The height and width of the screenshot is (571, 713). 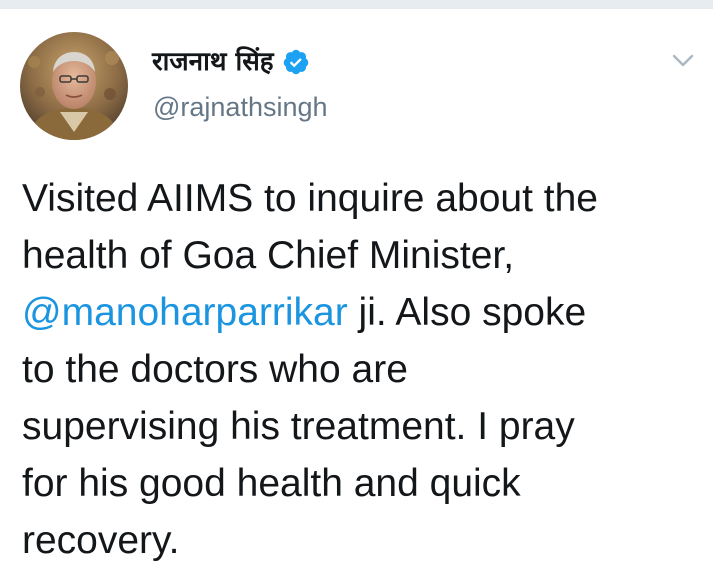 What do you see at coordinates (101, 540) in the screenshot?
I see `tweet-line: recovery.` at bounding box center [101, 540].